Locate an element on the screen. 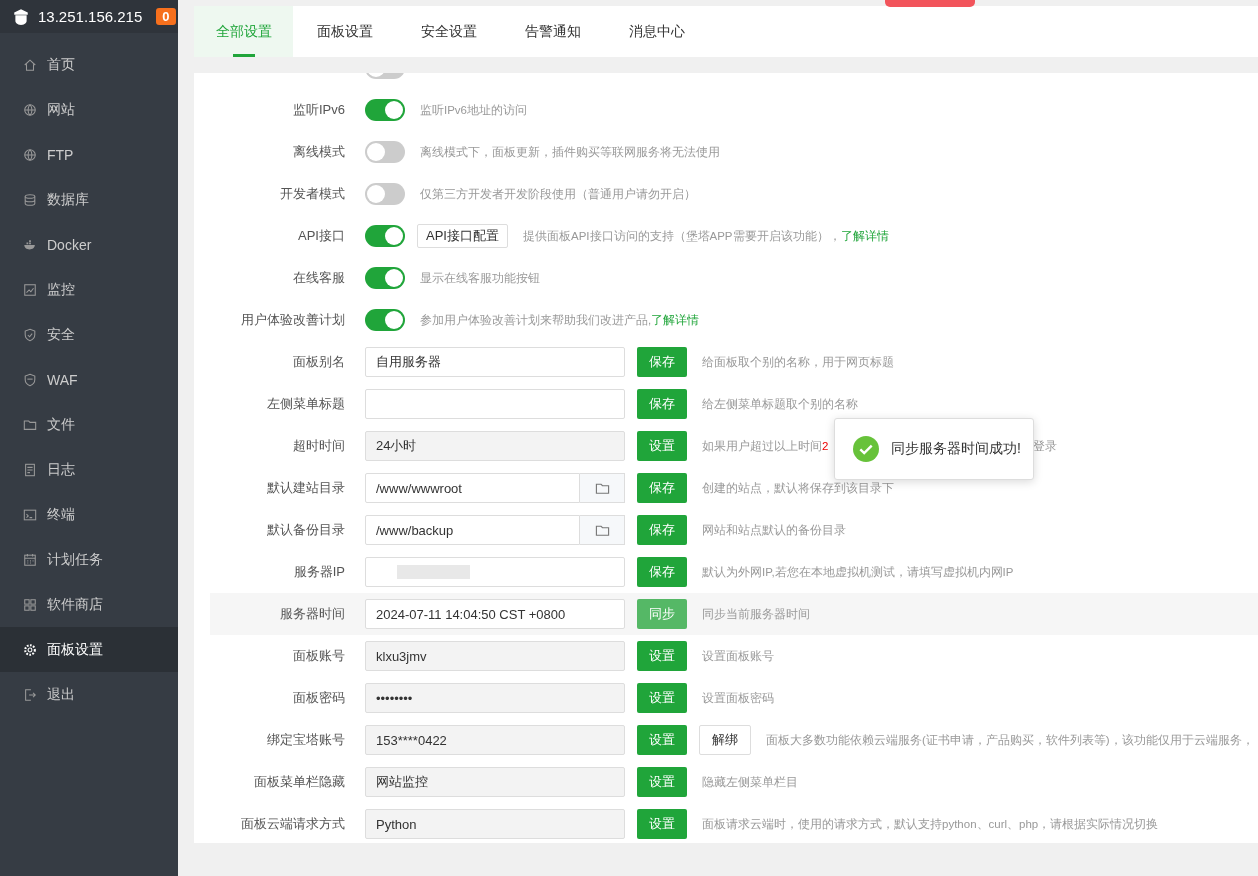 The image size is (1258, 876). tab: 告警通知 is located at coordinates (553, 31).